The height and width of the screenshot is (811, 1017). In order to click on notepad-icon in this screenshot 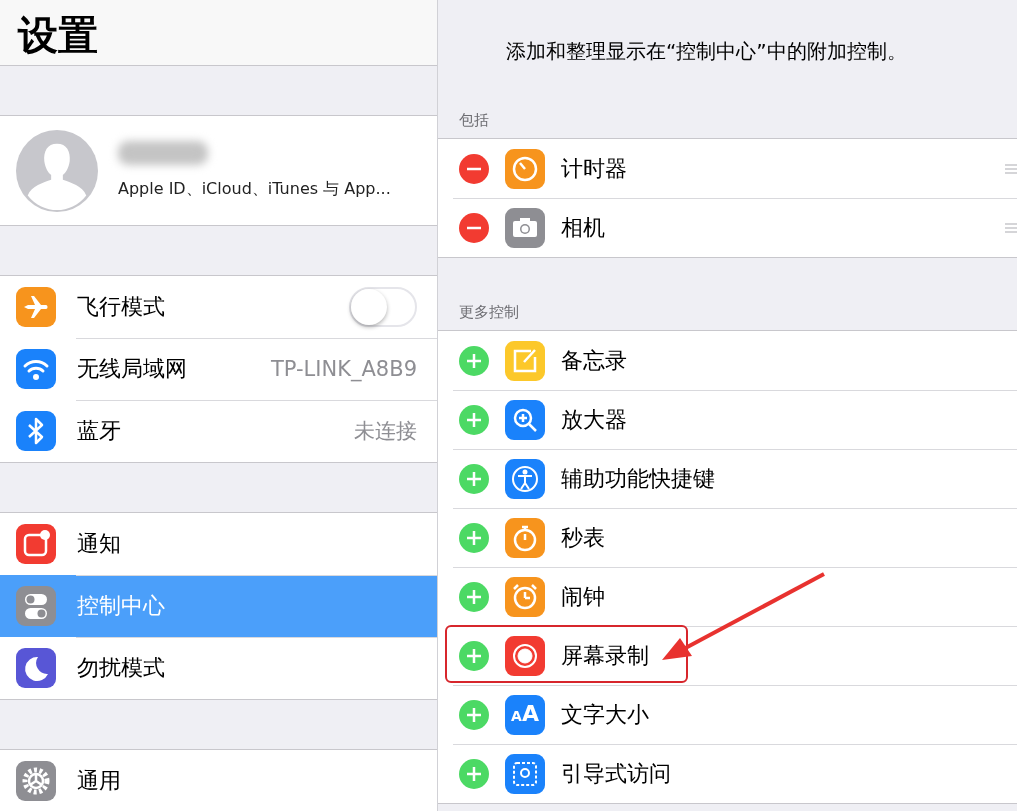, I will do `click(525, 360)`.